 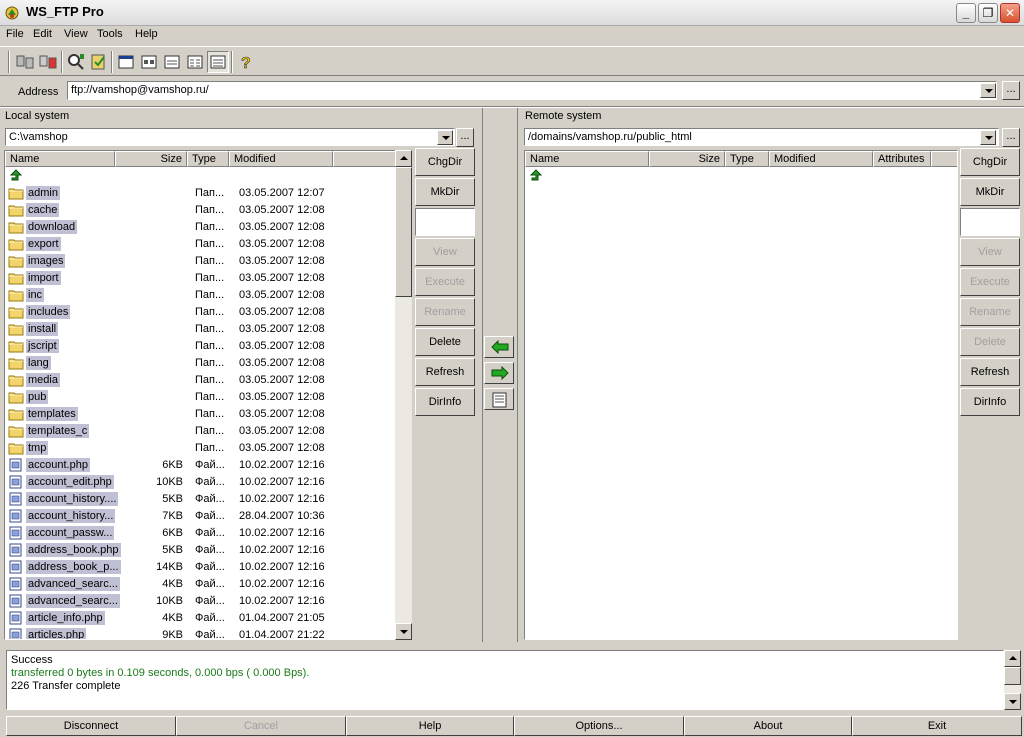 I want to click on table-row: media Пап... 03.05.2007 12:08, so click(x=200, y=380).